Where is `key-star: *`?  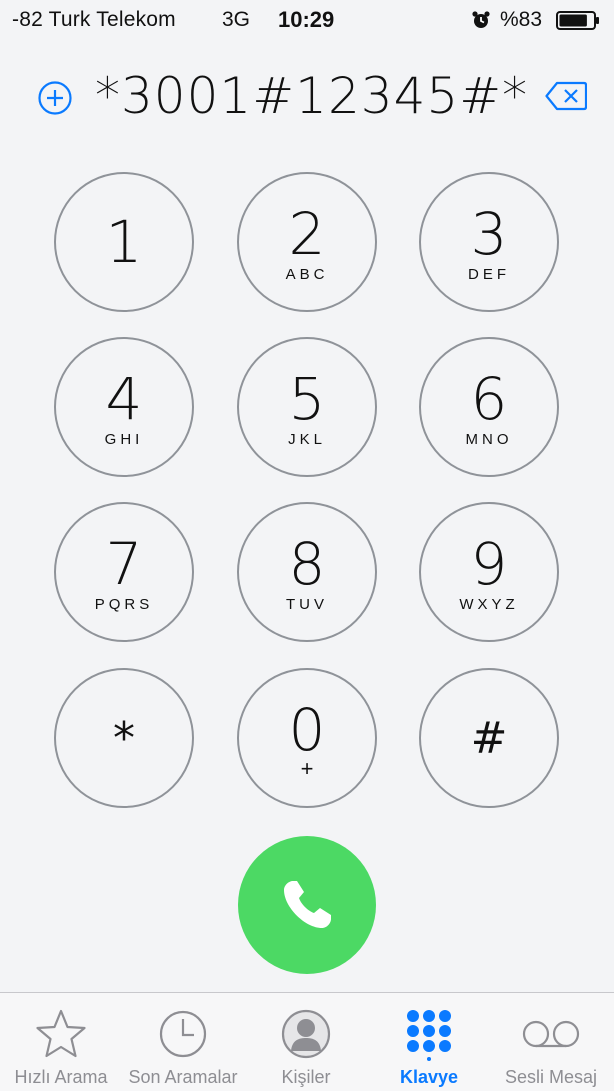
key-star: * is located at coordinates (124, 738).